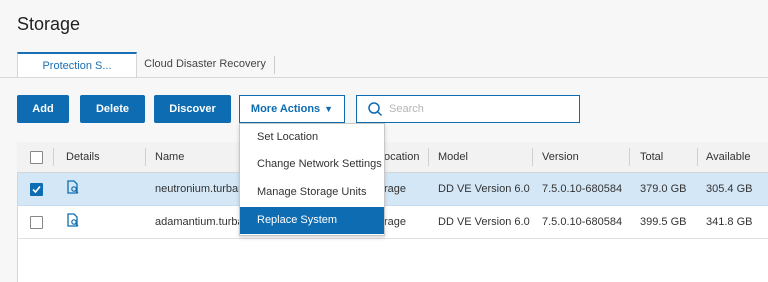  I want to click on tab-cloud-disaster-recovery: Cloud Disaster Recovery, so click(205, 63).